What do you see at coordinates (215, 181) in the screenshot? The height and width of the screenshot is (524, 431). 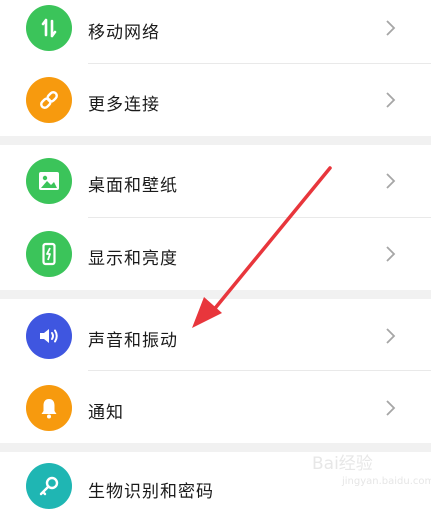 I see `settings-item-desktop-wallpaper: 桌面和壁纸` at bounding box center [215, 181].